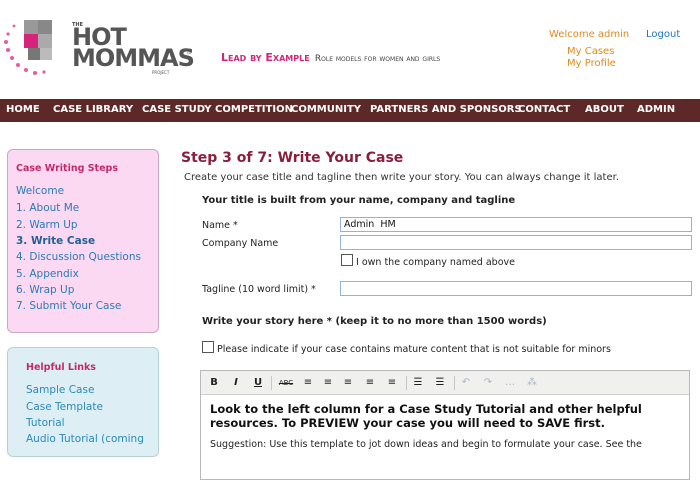 This screenshot has height=480, width=700. Describe the element at coordinates (446, 109) in the screenshot. I see `nav-partners-sponsors: PARTNERS AND SPONSORS` at that location.